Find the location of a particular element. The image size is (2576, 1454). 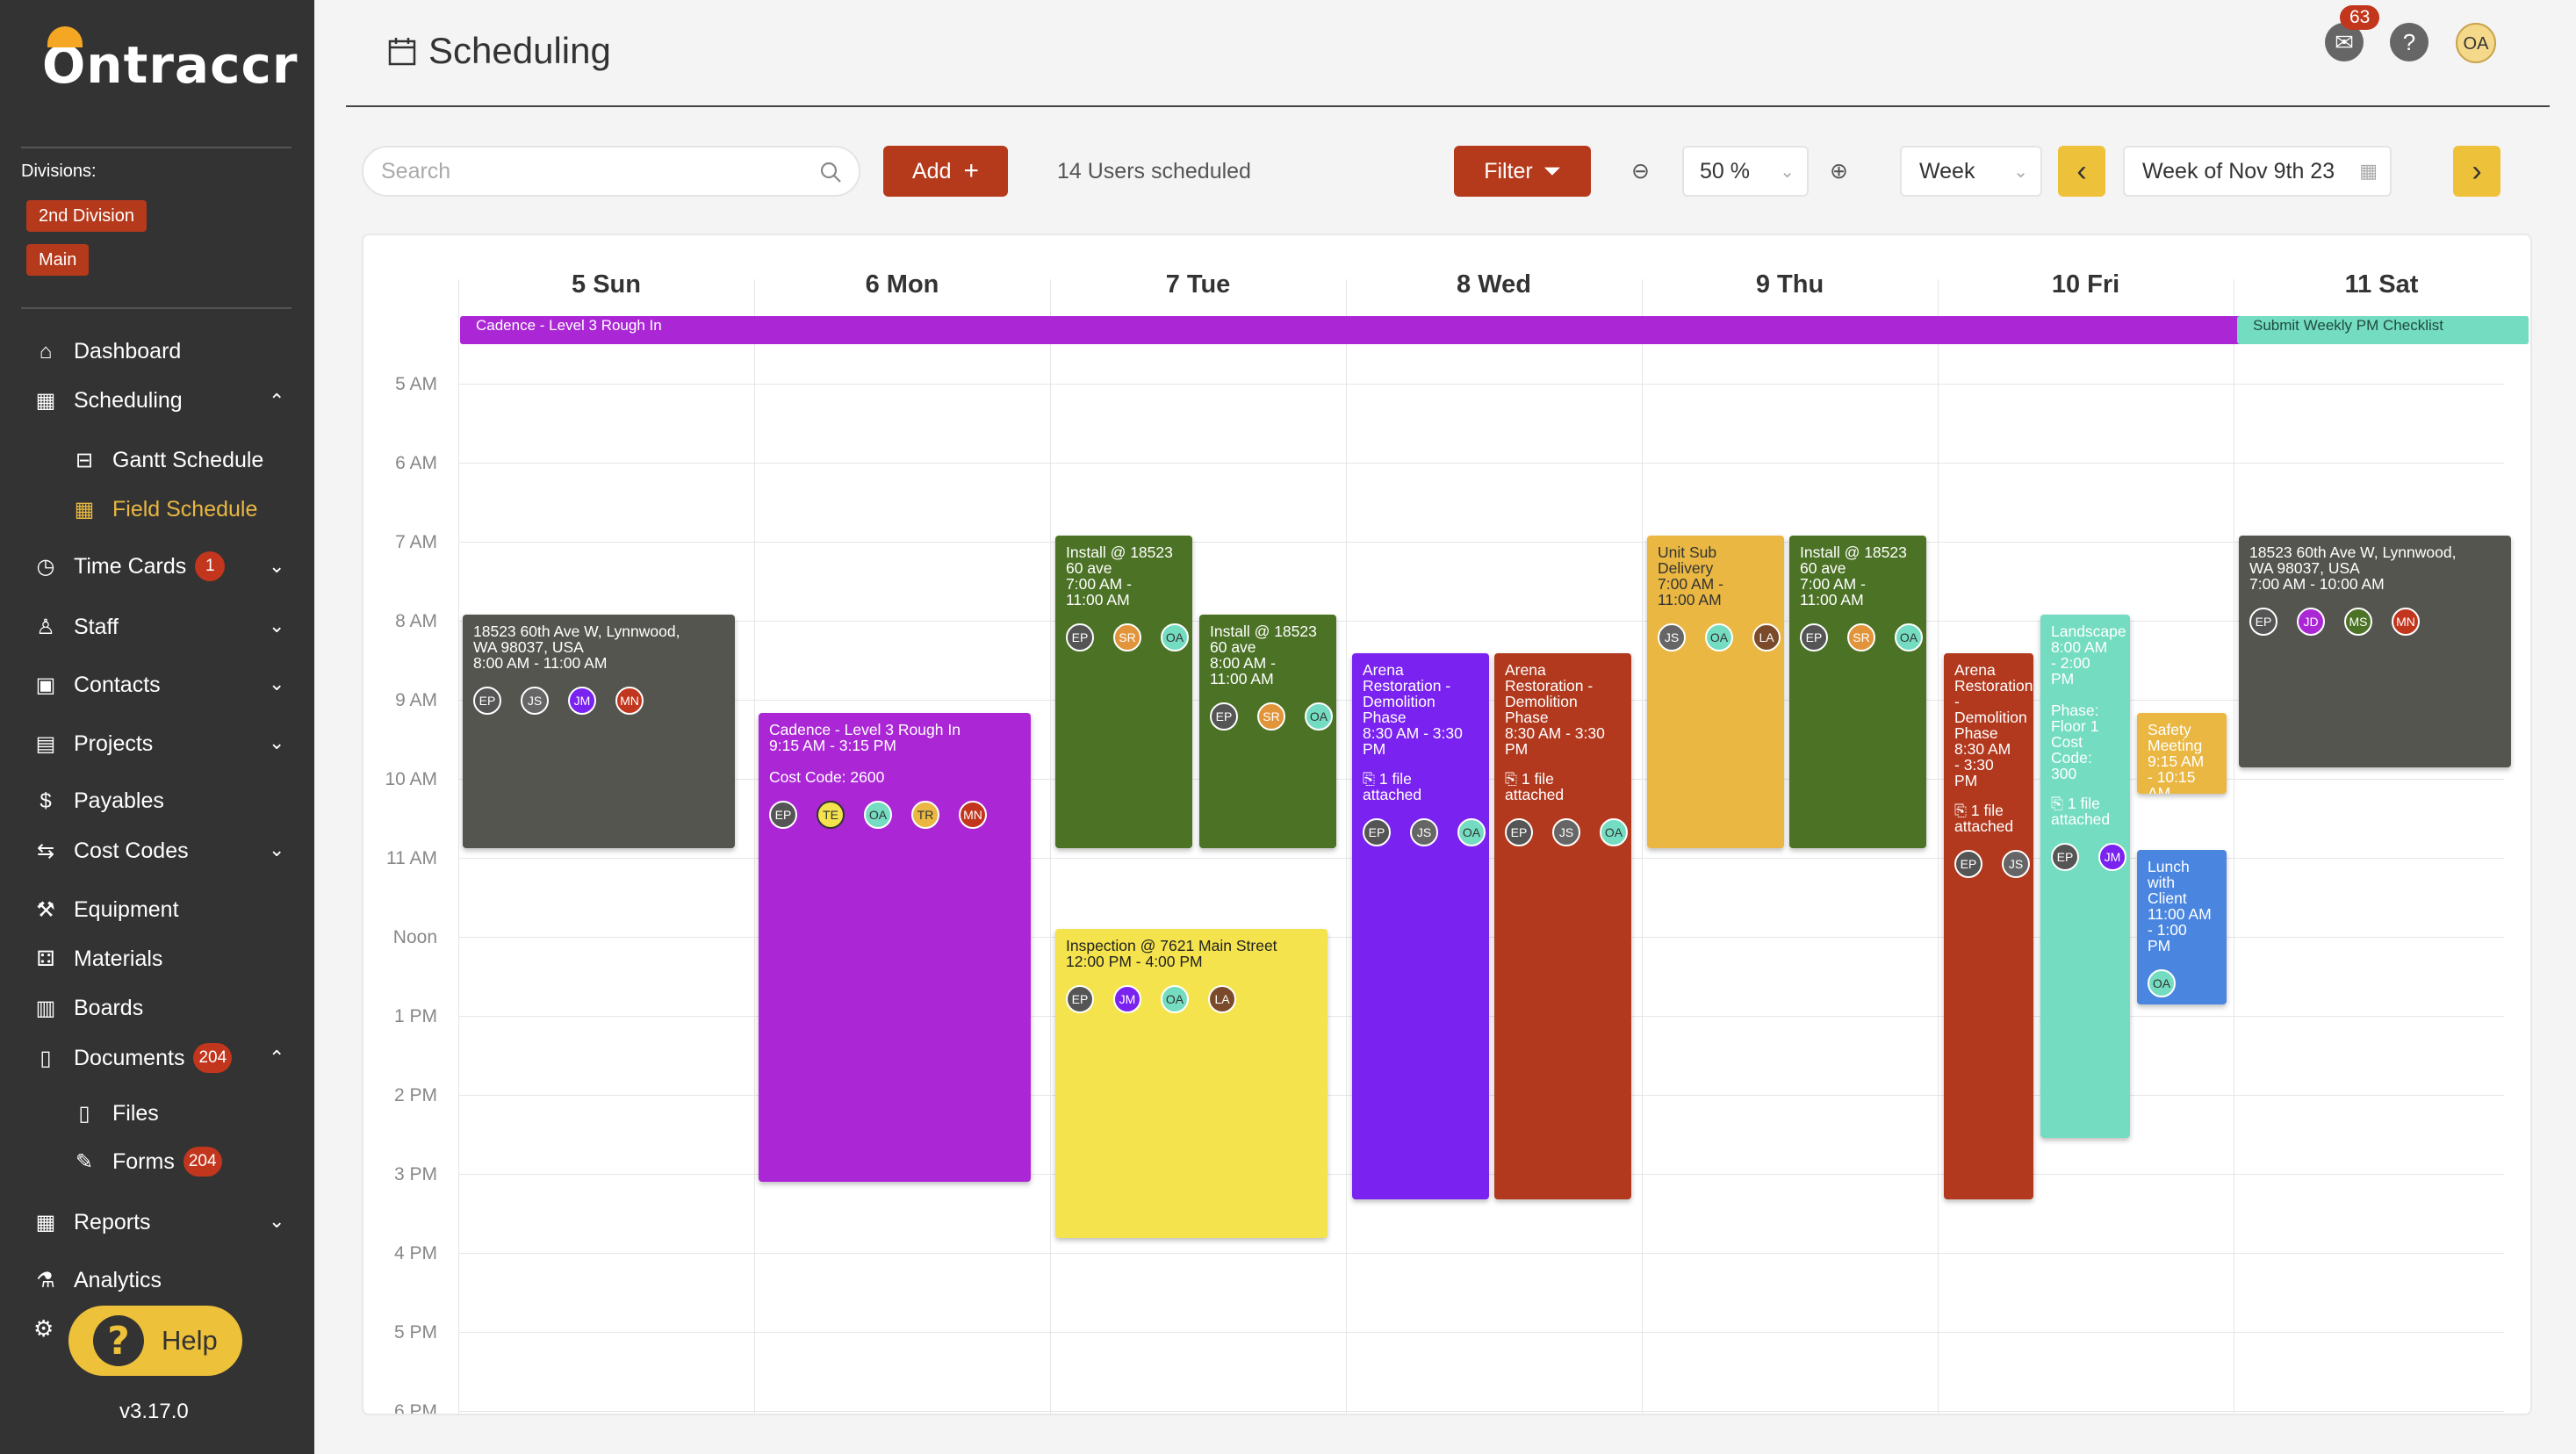

view-select: Week ⌄ is located at coordinates (1971, 171).